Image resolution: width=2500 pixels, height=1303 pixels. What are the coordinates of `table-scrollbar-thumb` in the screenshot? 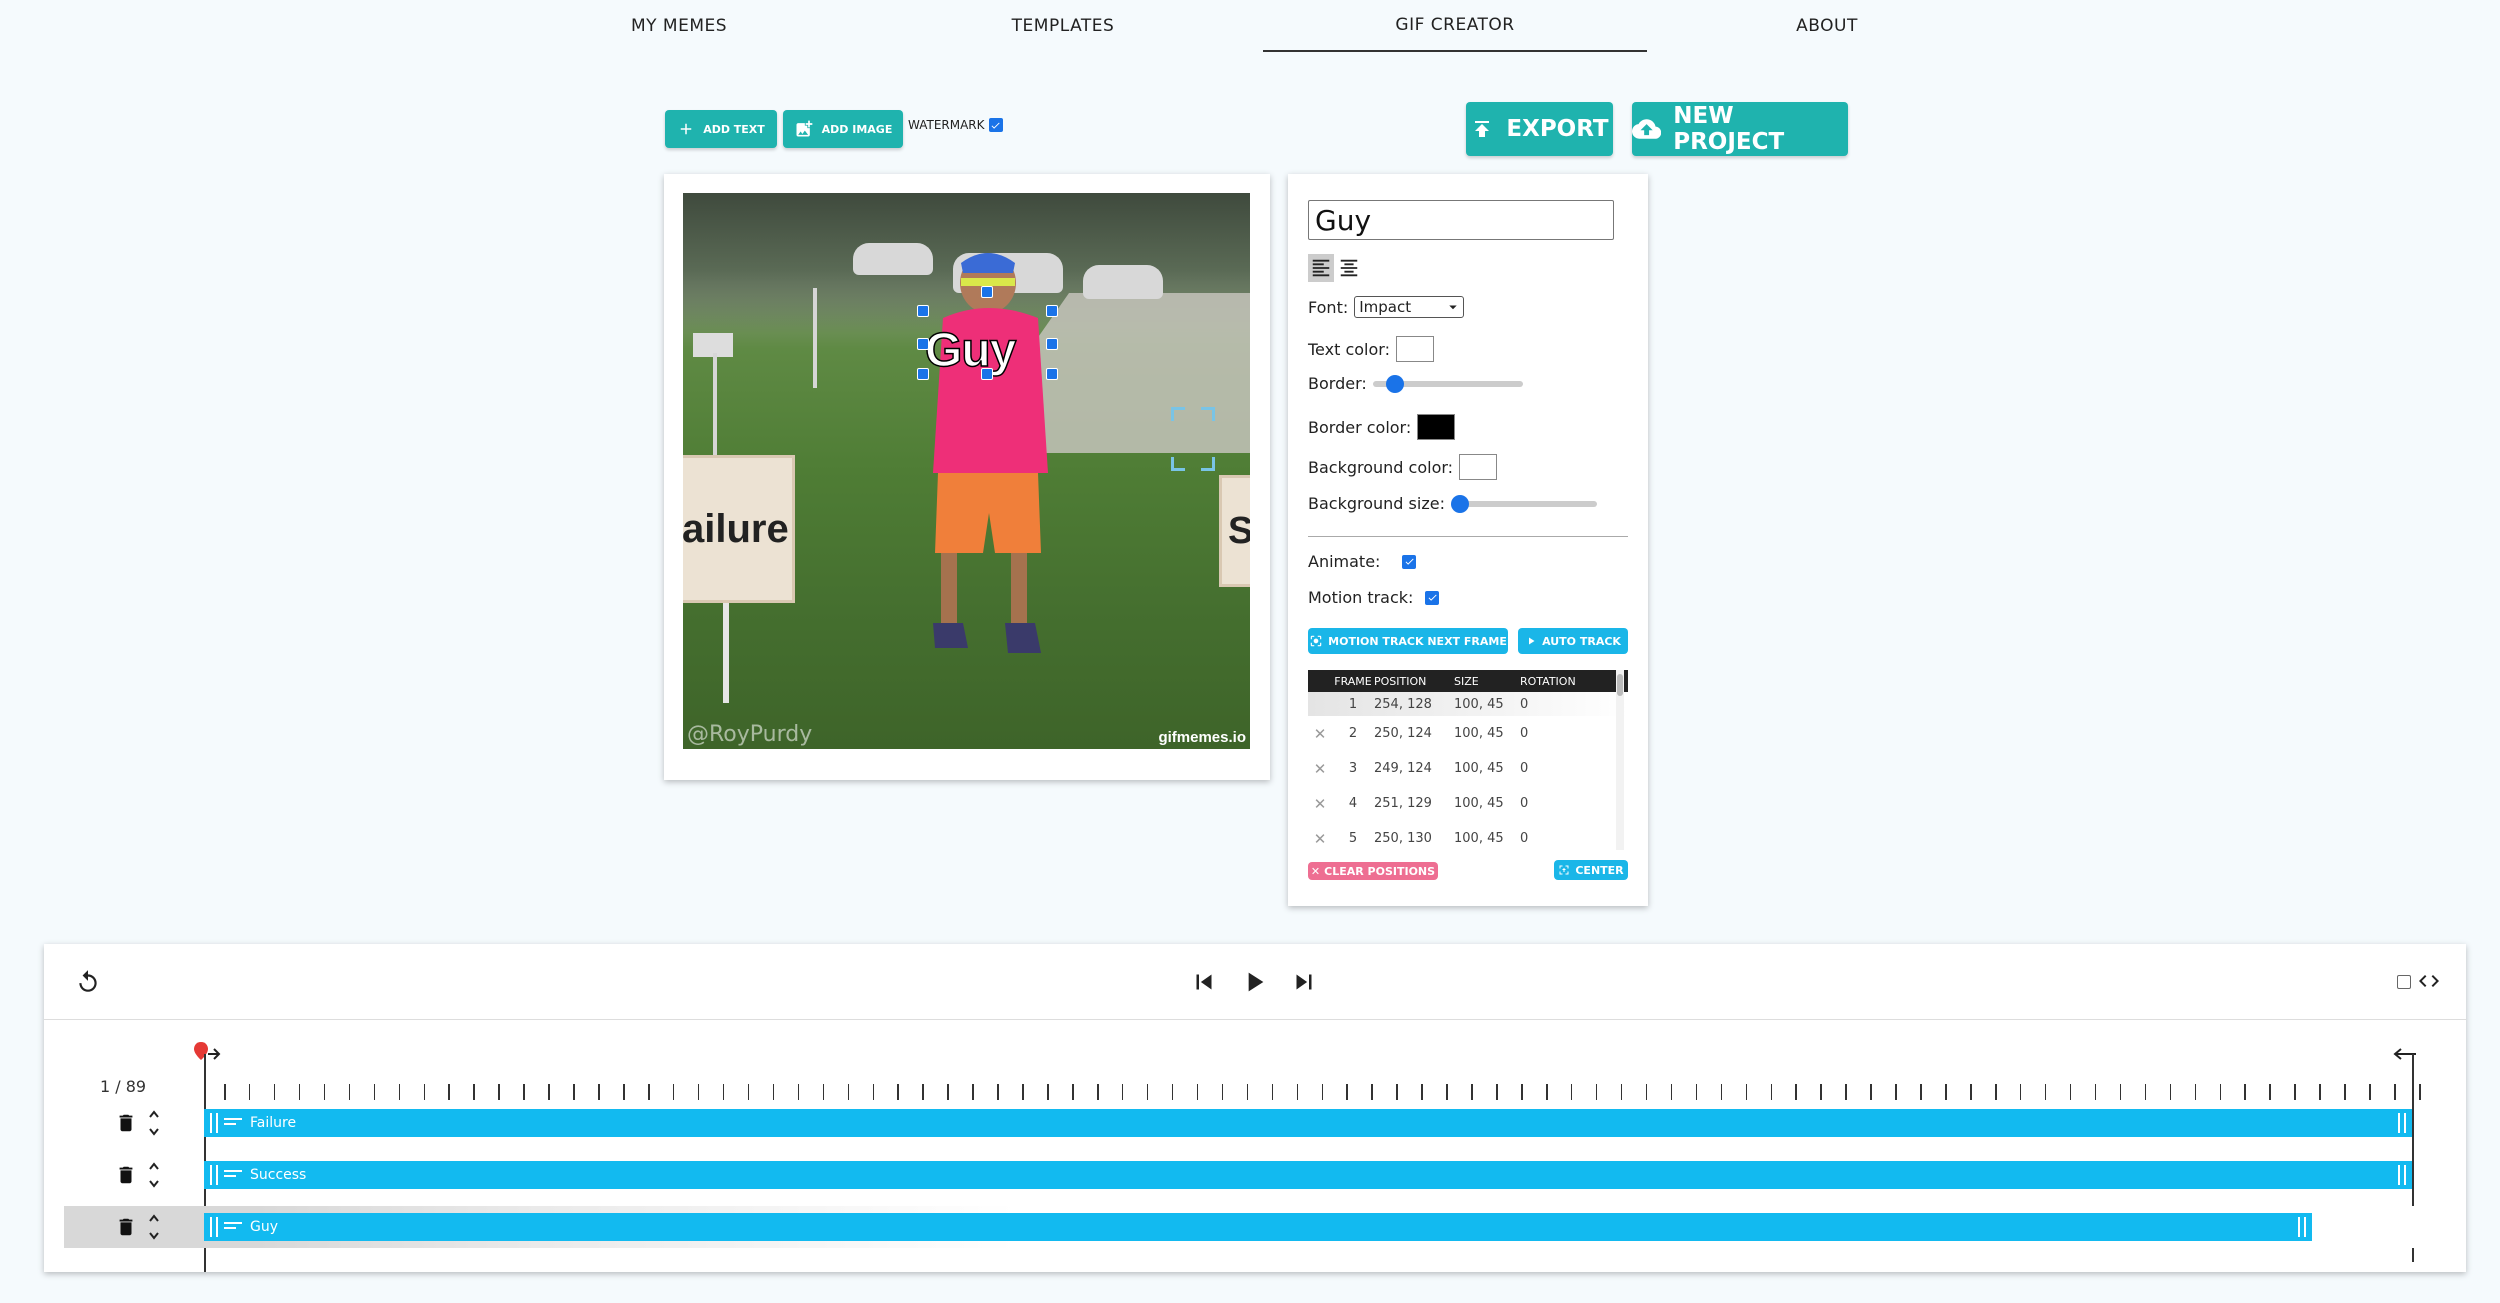 It's located at (1620, 685).